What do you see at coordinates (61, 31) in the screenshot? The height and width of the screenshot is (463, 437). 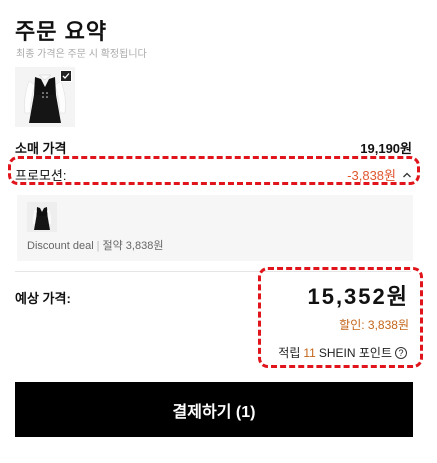 I see `page-title: 주문 요약` at bounding box center [61, 31].